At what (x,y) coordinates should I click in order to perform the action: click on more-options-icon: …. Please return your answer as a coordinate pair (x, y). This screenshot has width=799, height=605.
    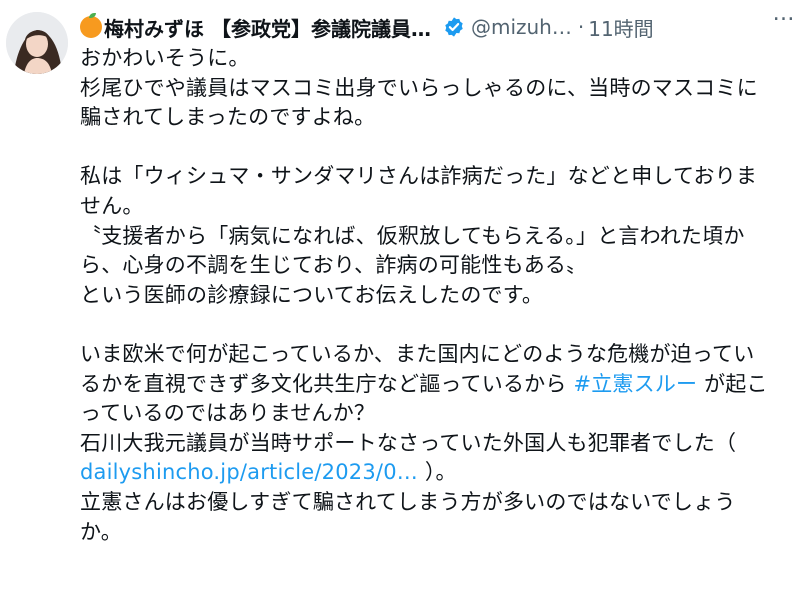
    Looking at the image, I should click on (784, 16).